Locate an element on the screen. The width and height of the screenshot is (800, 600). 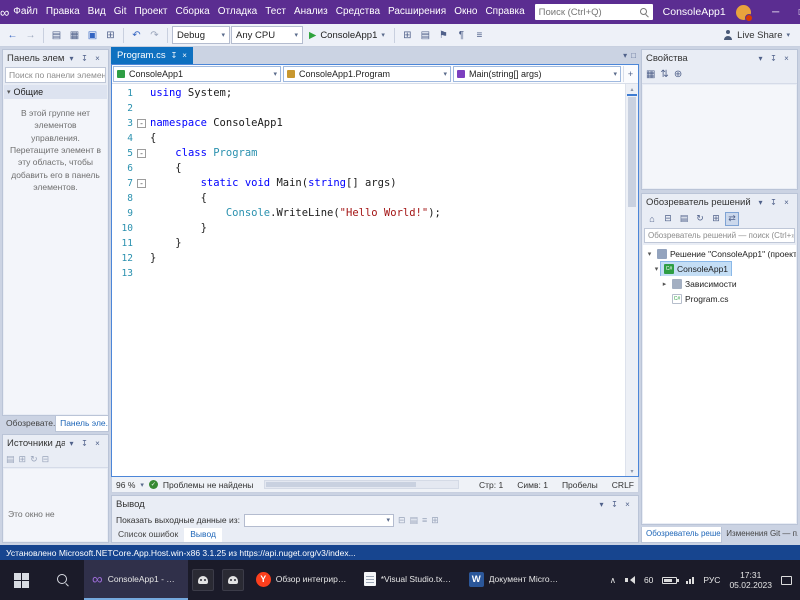
menu-test: Тест is located at coordinates (275, 12).